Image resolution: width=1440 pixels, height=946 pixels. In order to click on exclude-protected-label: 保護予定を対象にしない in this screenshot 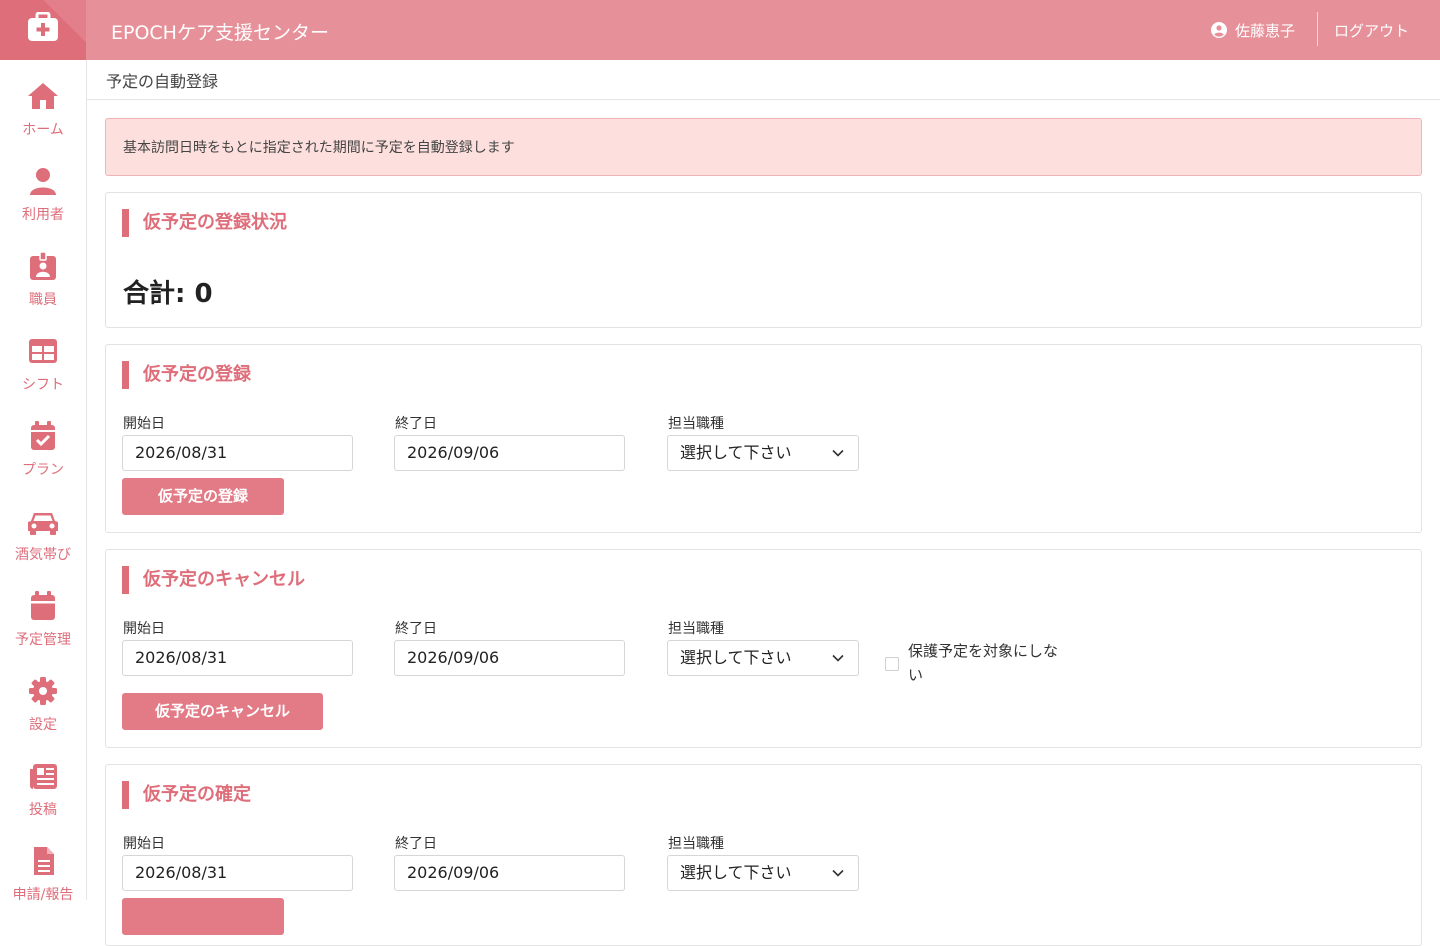, I will do `click(983, 663)`.